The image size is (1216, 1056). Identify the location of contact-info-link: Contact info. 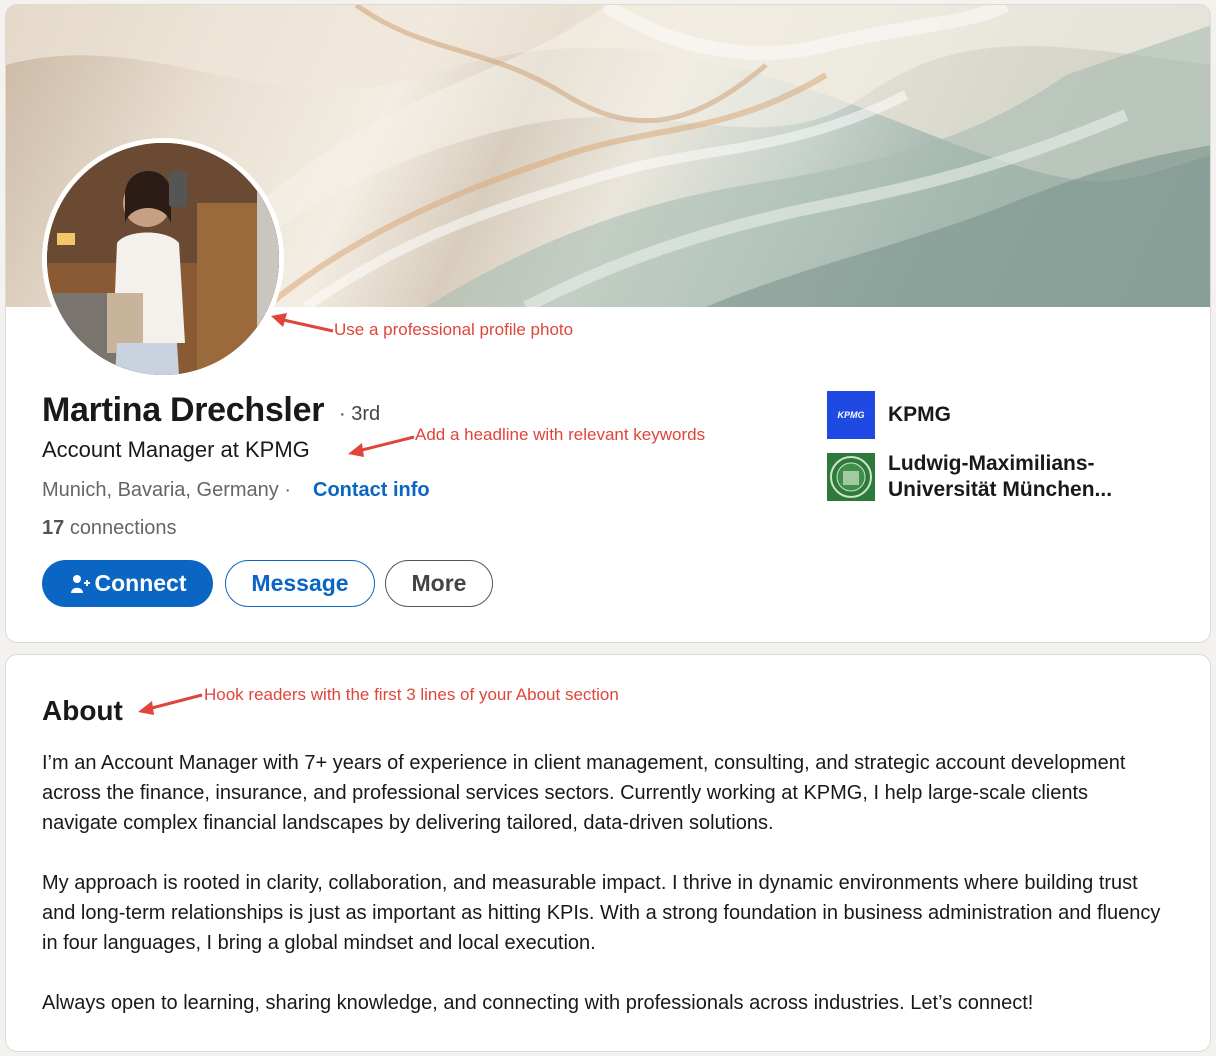
(371, 490).